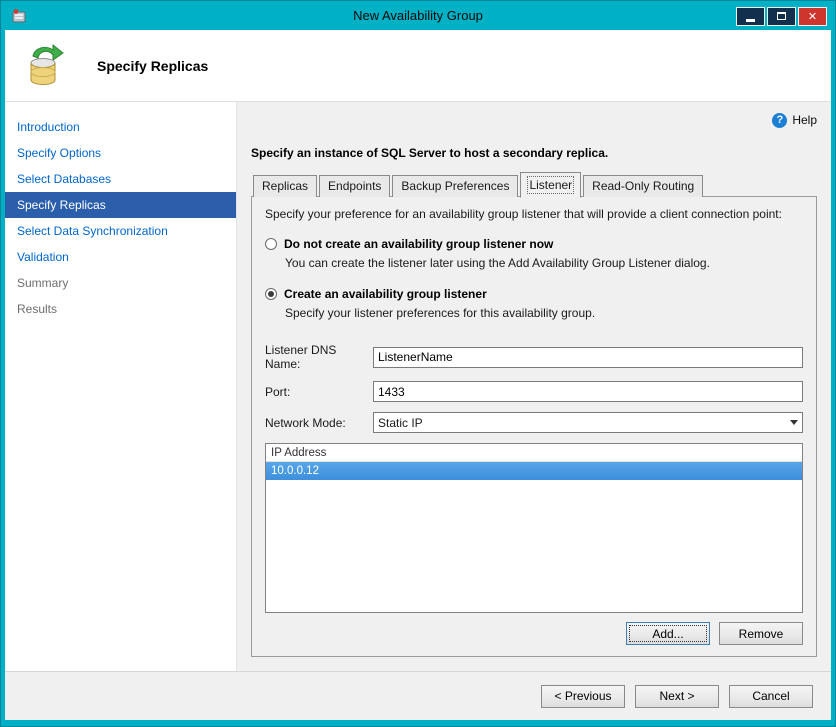 The width and height of the screenshot is (836, 727). Describe the element at coordinates (285, 186) in the screenshot. I see `tab-replicas: Replicas` at that location.